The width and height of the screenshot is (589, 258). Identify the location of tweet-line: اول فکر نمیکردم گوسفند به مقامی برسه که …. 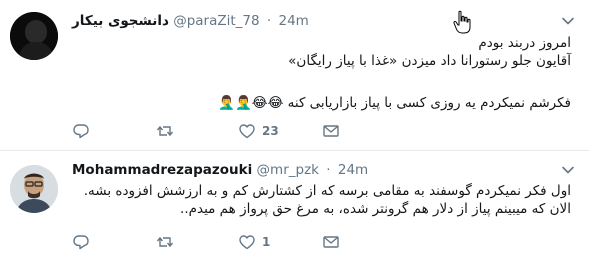
(327, 200).